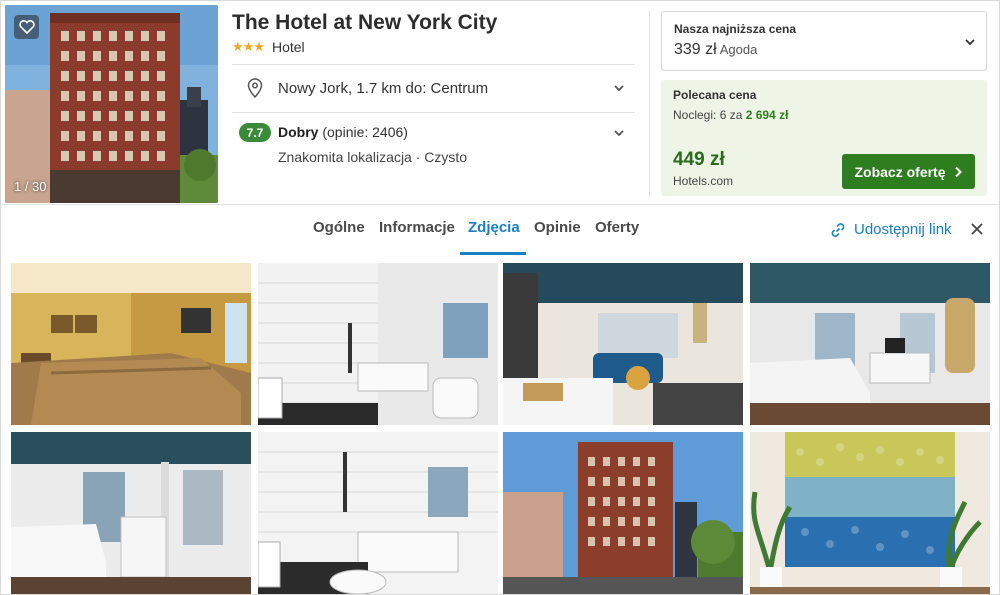 The image size is (1000, 595). I want to click on nights-summary: Noclegi: 6 za 2 694 zł, so click(730, 115).